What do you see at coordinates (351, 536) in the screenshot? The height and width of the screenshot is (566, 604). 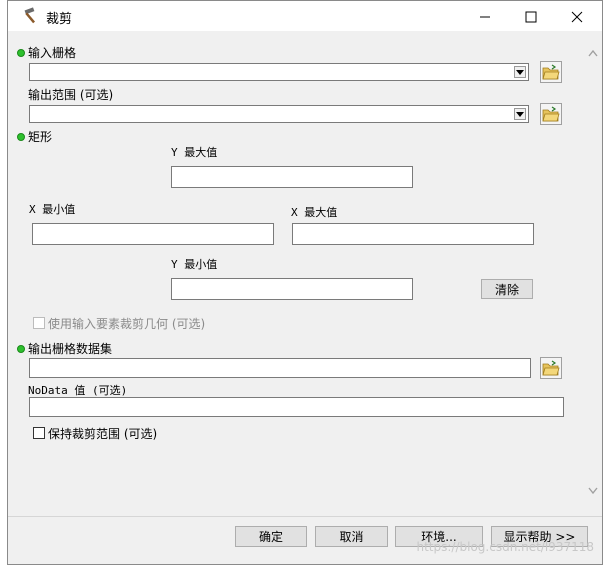 I see `cancel-button: 取消` at bounding box center [351, 536].